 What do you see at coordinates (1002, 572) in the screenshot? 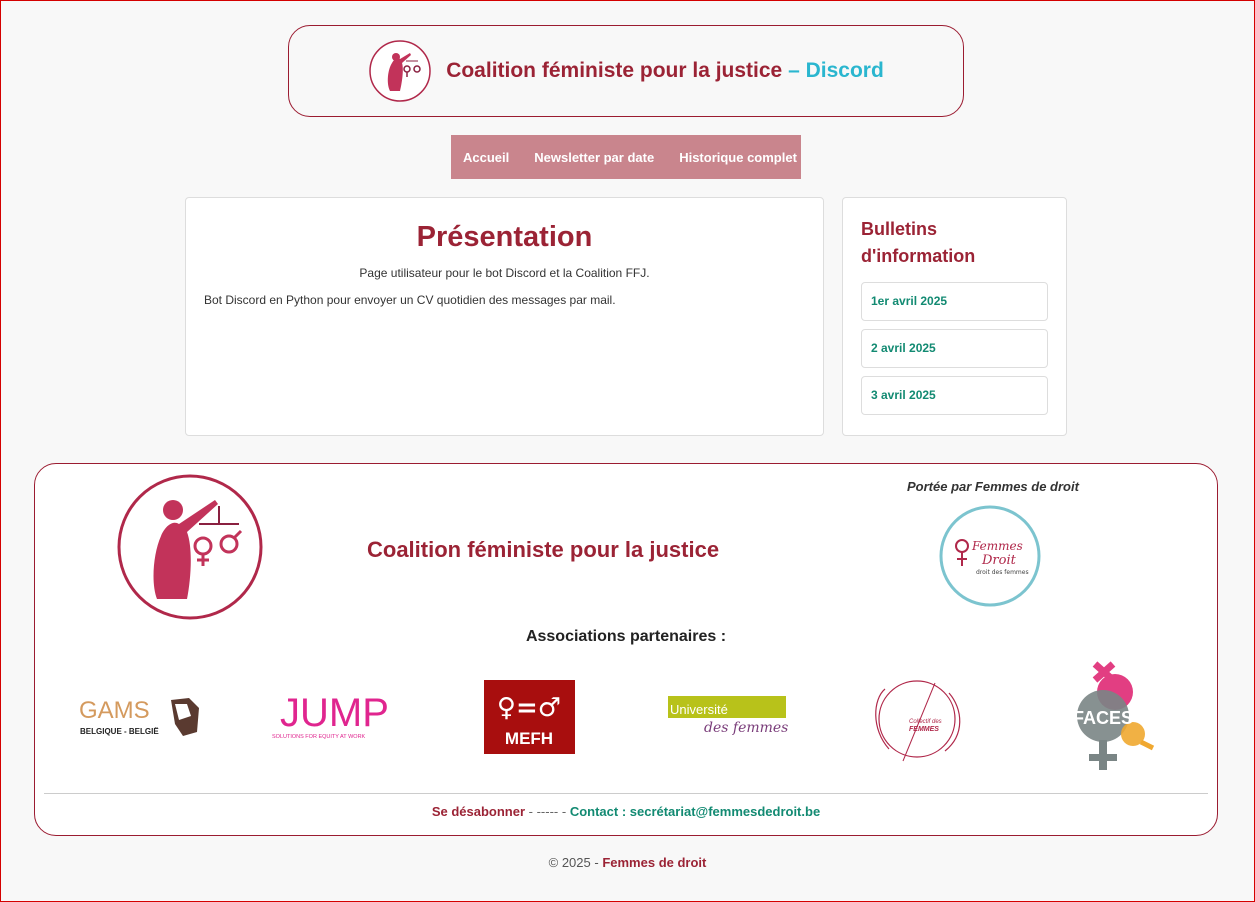
I see `svg-text: droit des femmes` at bounding box center [1002, 572].